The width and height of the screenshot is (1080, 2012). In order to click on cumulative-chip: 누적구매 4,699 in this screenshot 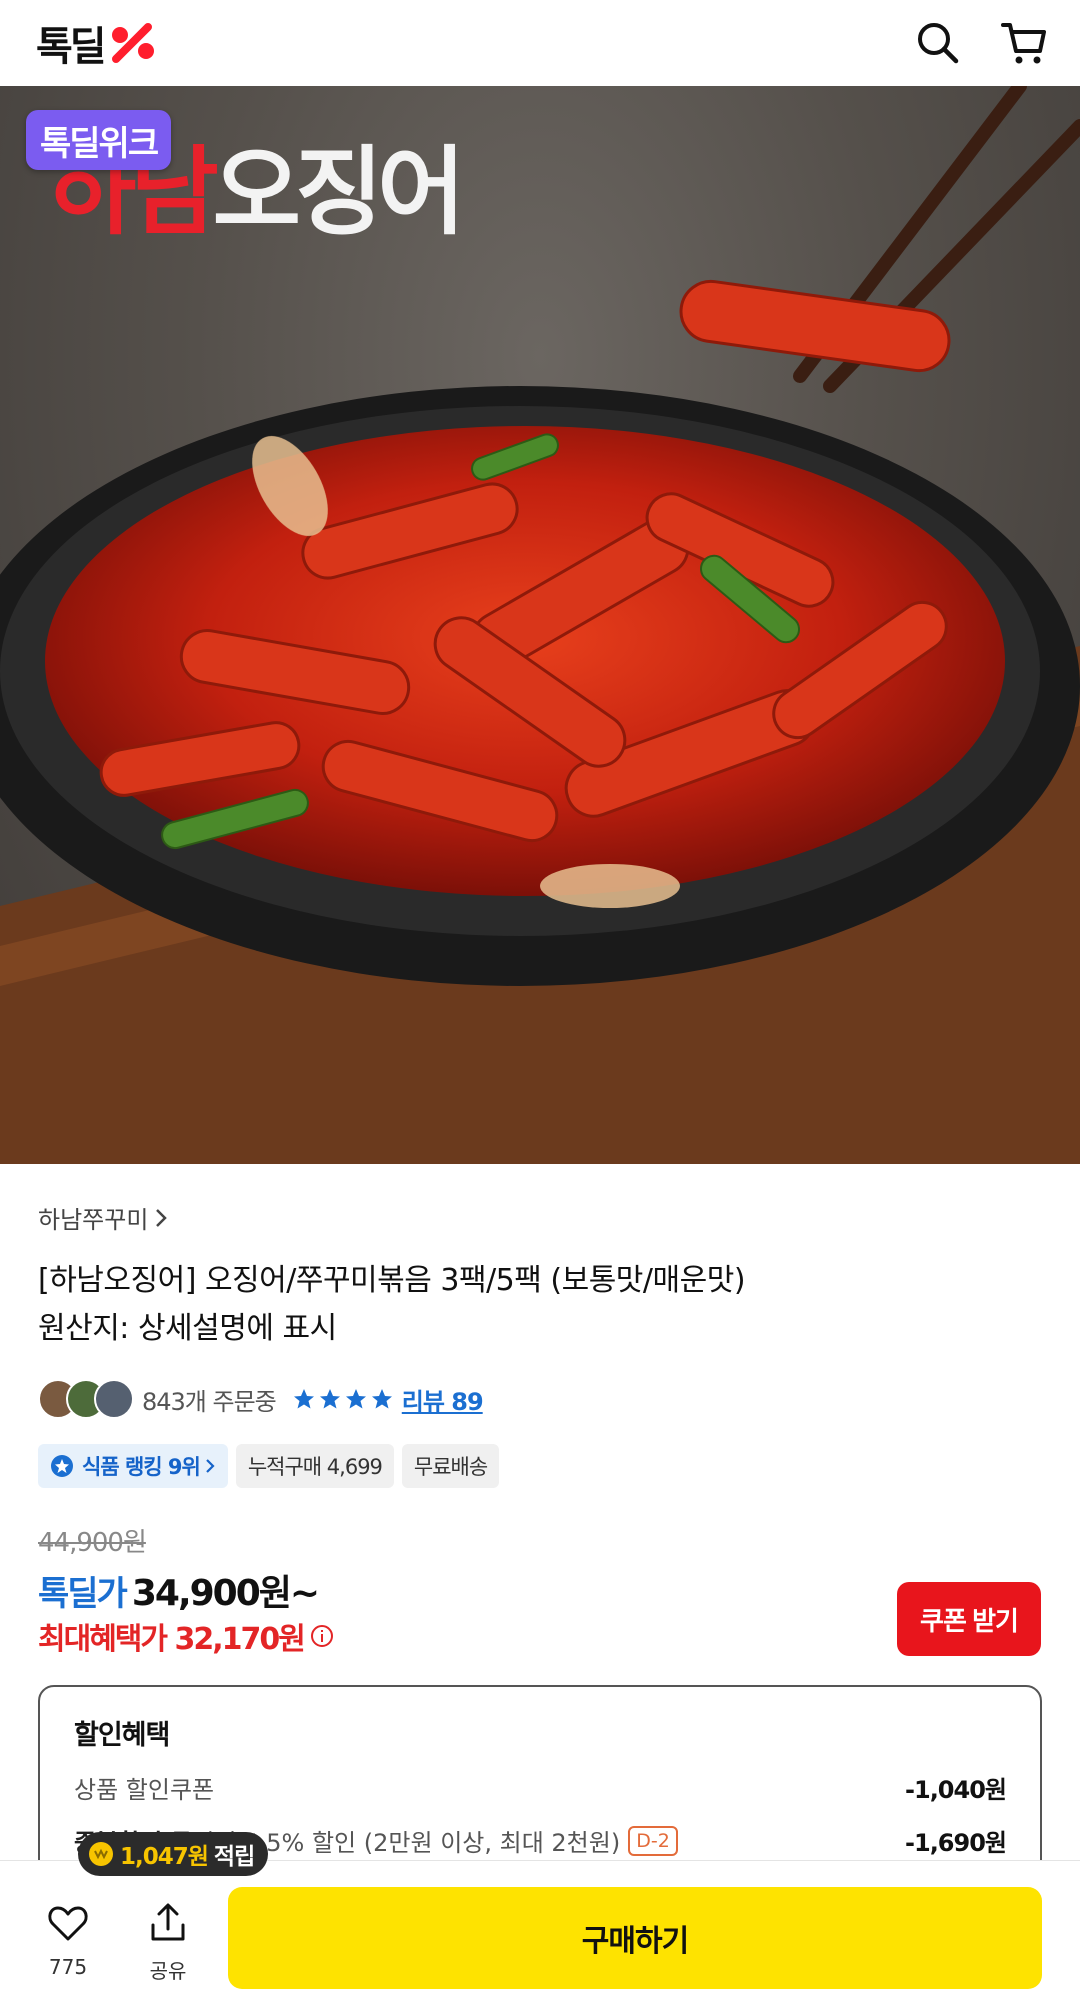, I will do `click(314, 1466)`.